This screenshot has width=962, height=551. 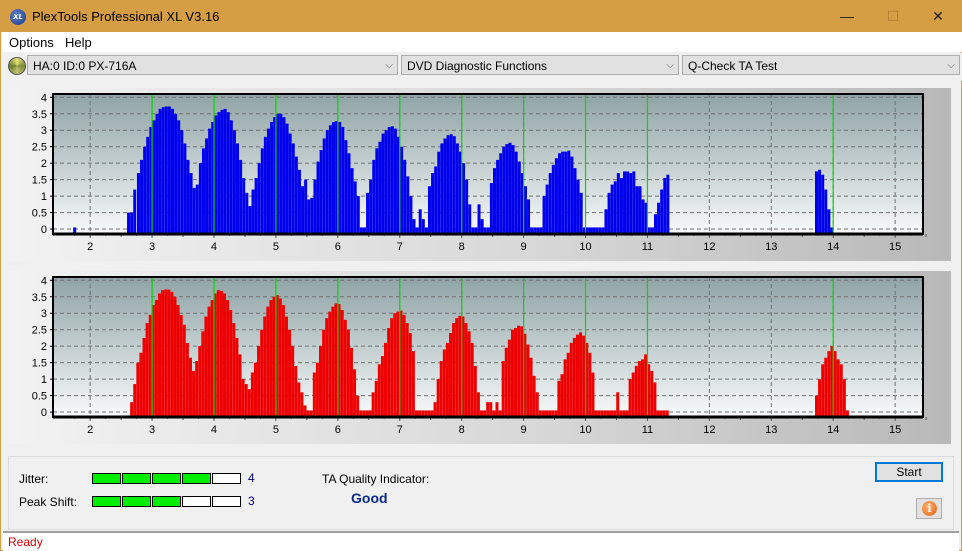 What do you see at coordinates (78, 42) in the screenshot?
I see `menu-help: Help` at bounding box center [78, 42].